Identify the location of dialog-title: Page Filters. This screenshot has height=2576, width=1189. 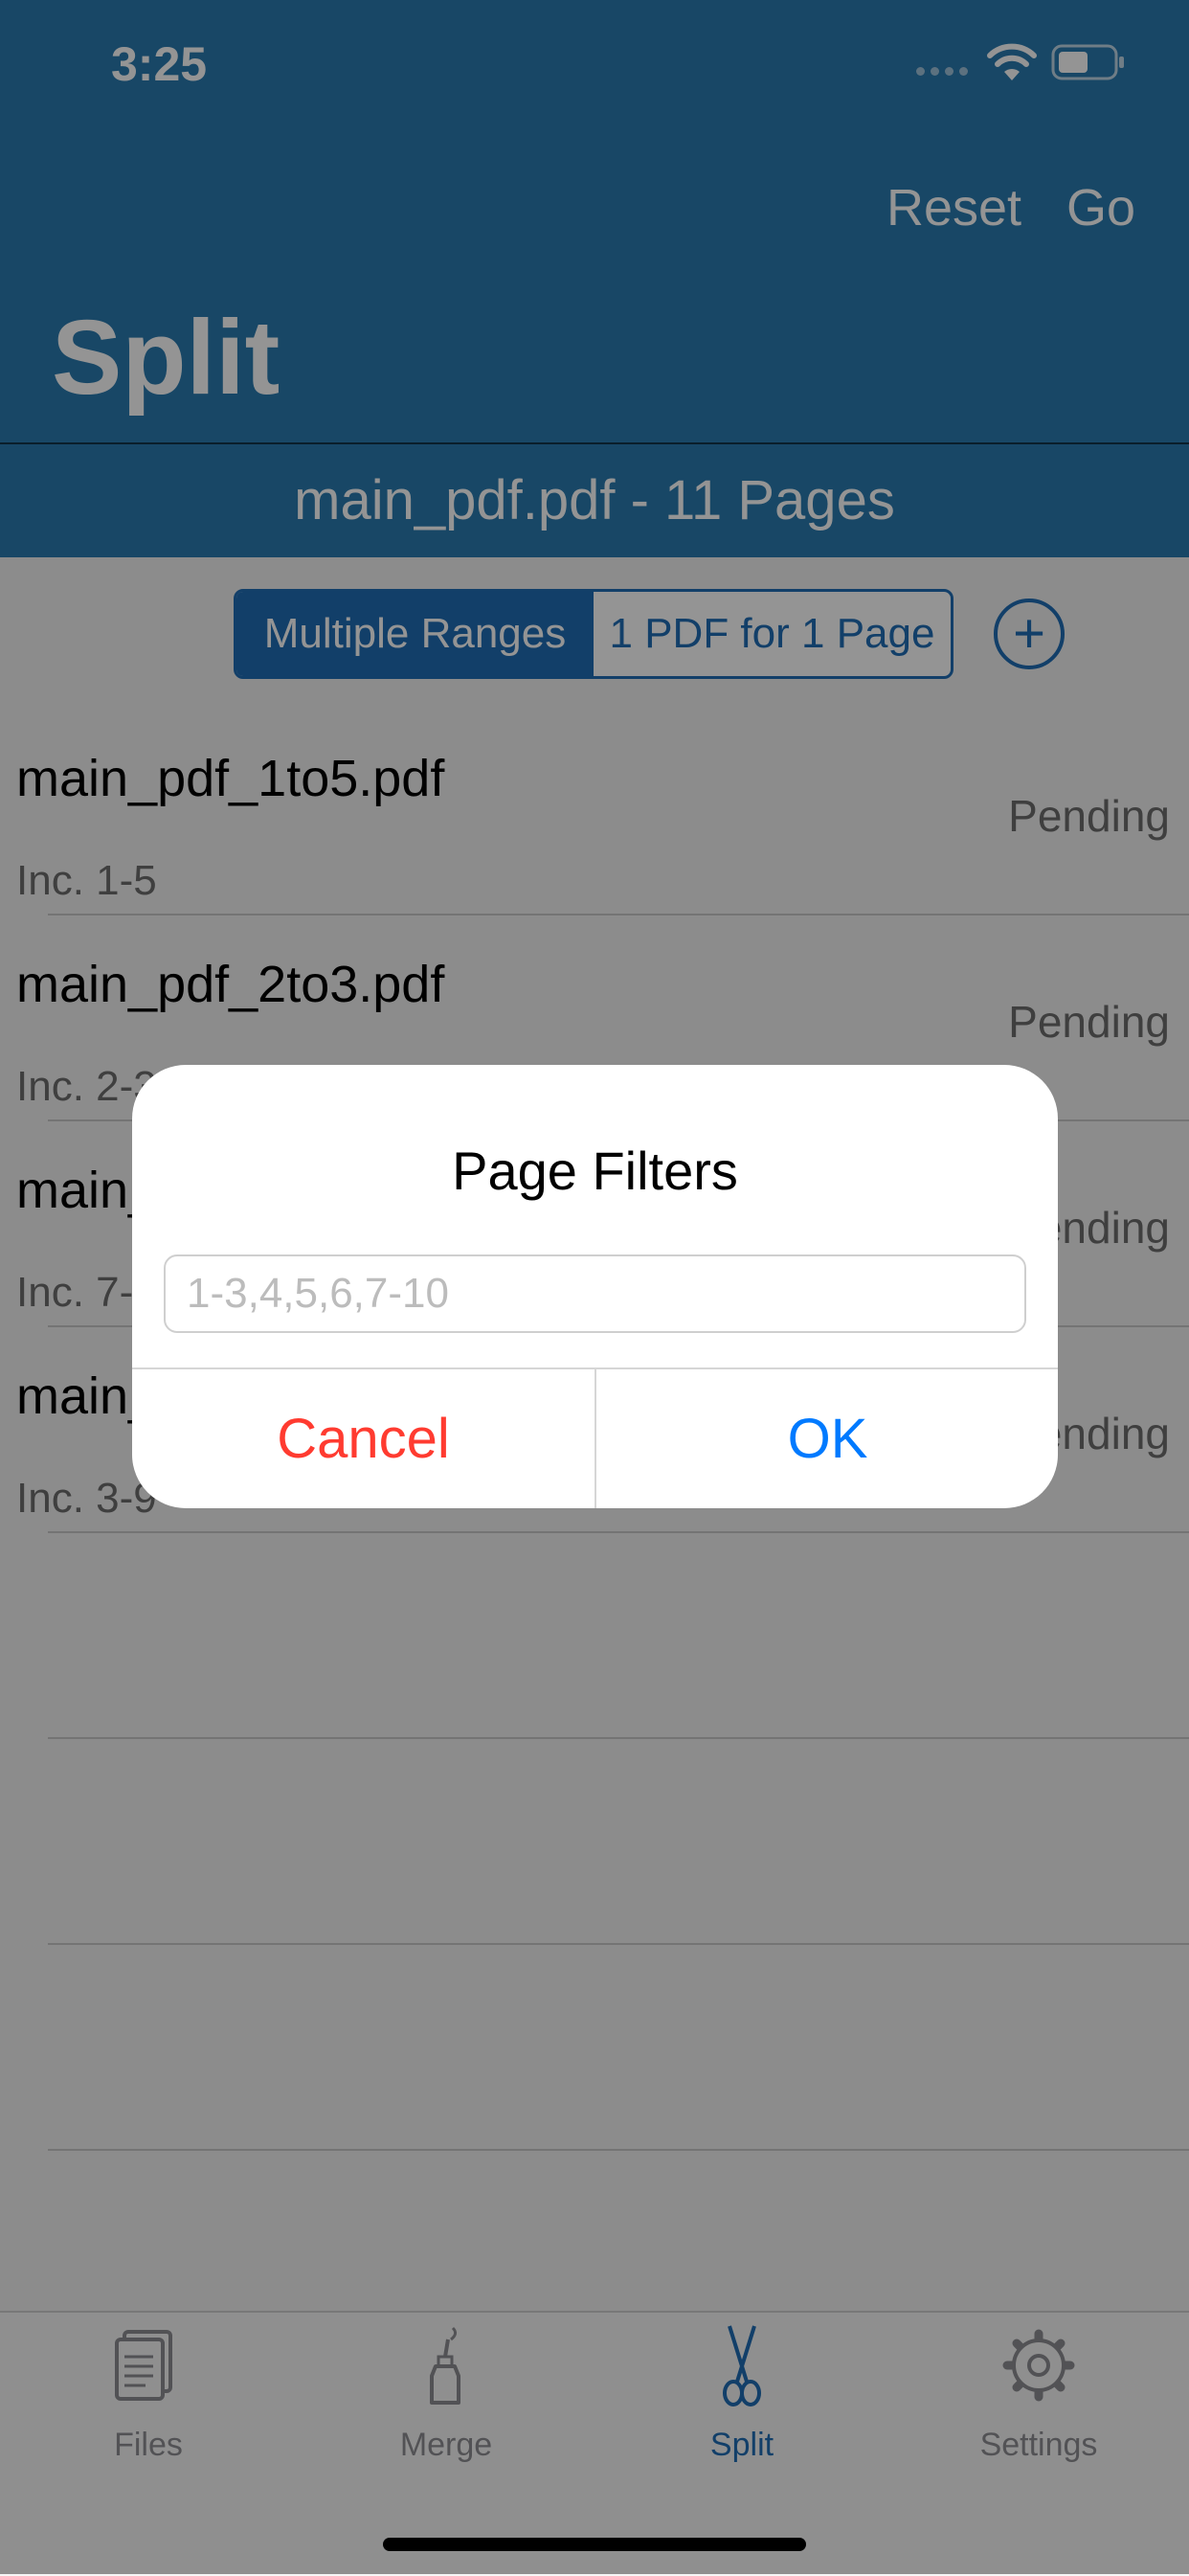
(595, 1171).